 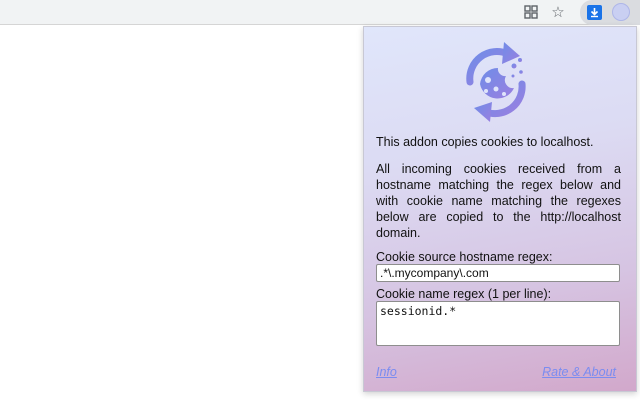 I want to click on intro-text: This addon copies cookies to localhost., so click(x=485, y=142).